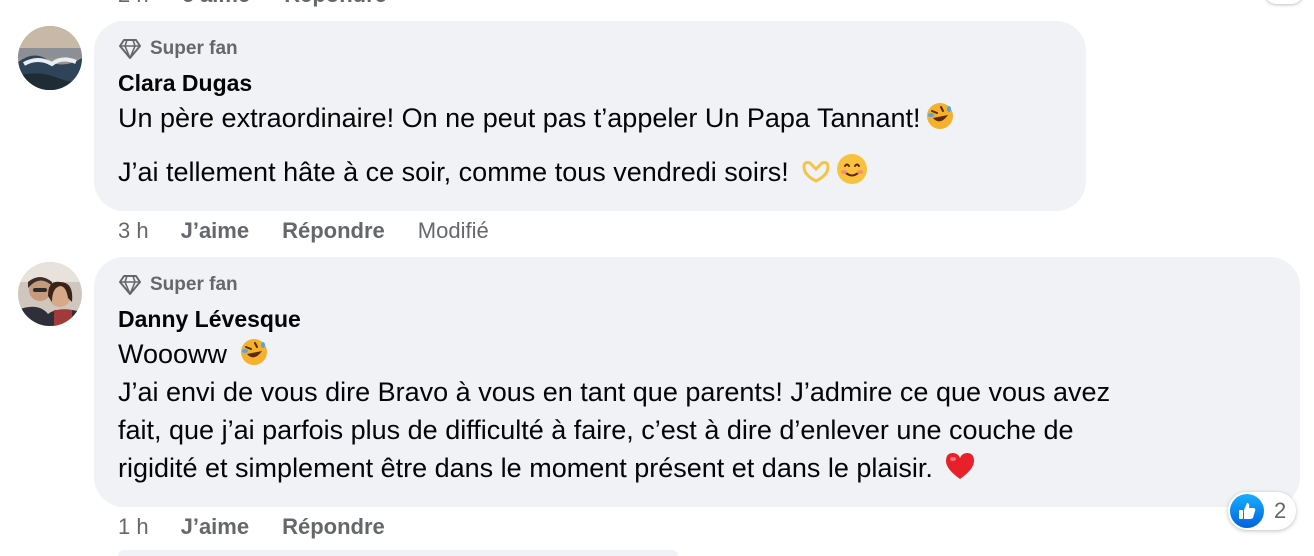 Image resolution: width=1314 pixels, height=556 pixels. I want to click on red-heart-emoji, so click(960, 466).